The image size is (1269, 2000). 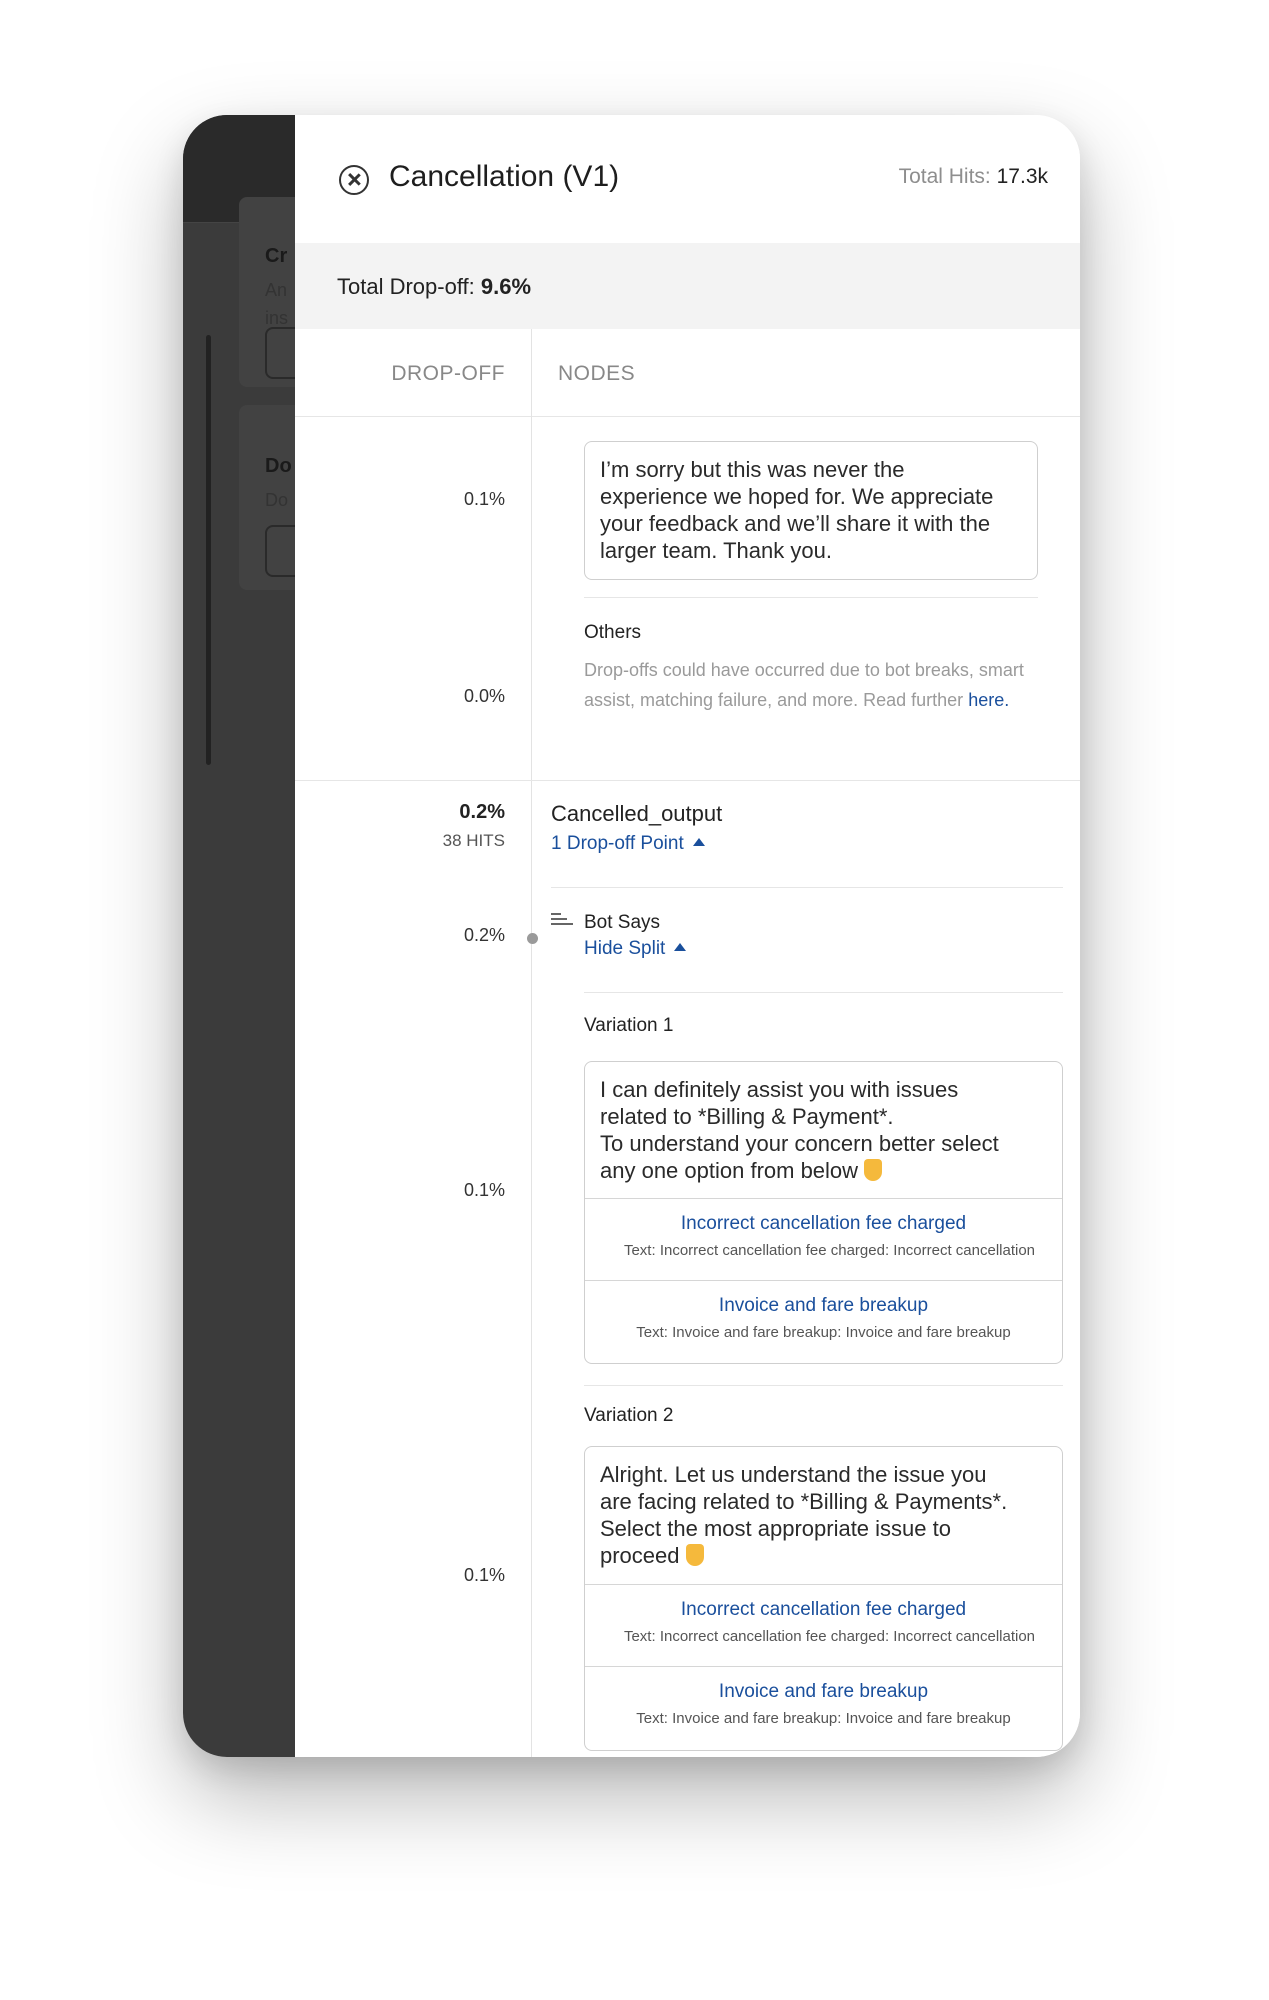 I want to click on bot-says-label: Bot Says, so click(x=622, y=922).